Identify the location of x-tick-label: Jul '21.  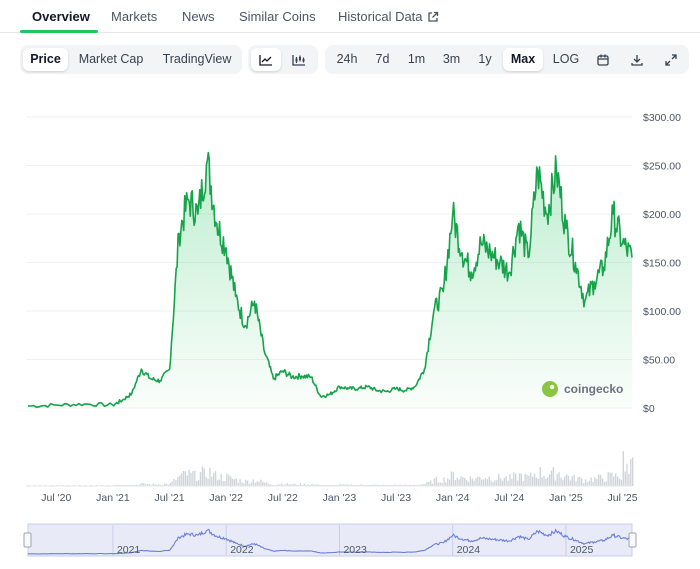
(170, 498).